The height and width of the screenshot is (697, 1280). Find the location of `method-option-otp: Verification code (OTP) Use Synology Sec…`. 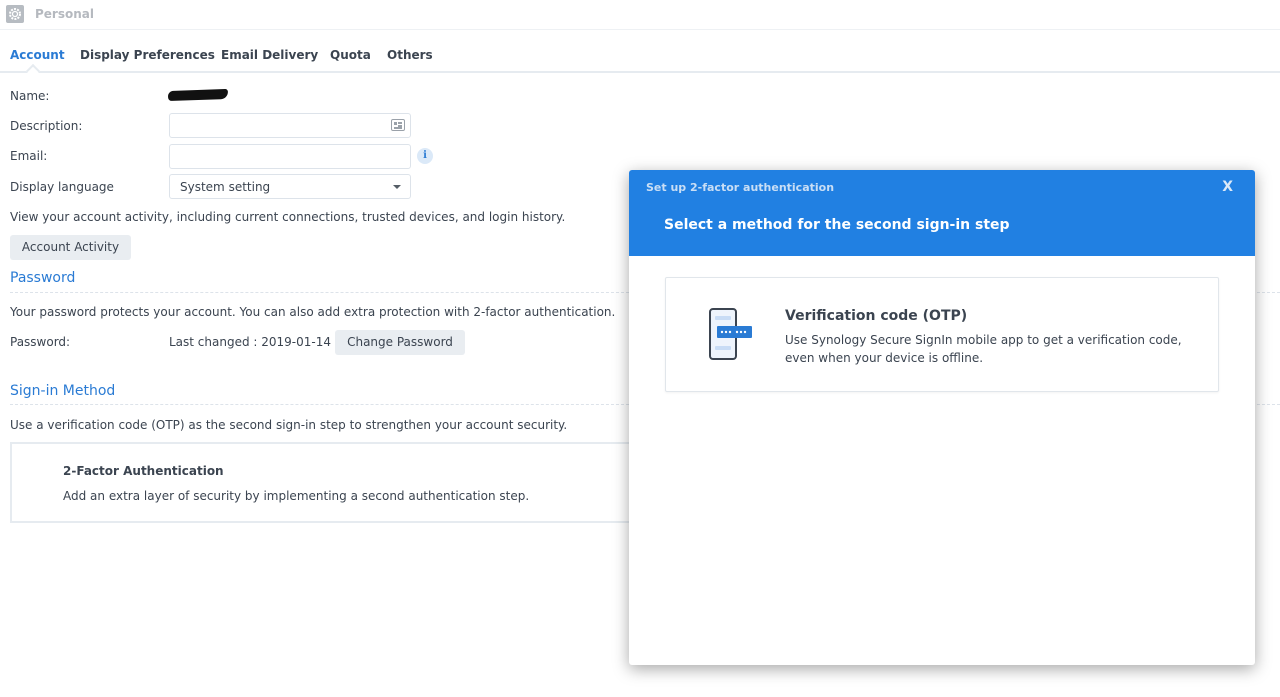

method-option-otp: Verification code (OTP) Use Synology Sec… is located at coordinates (942, 334).